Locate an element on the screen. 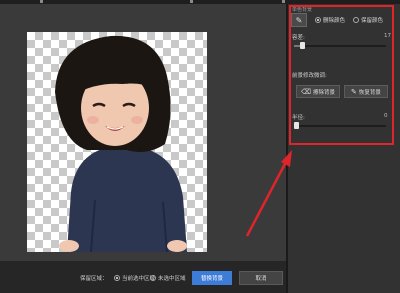 This screenshot has width=400, height=293. current-selection-option: 当前选中区域 is located at coordinates (134, 278).